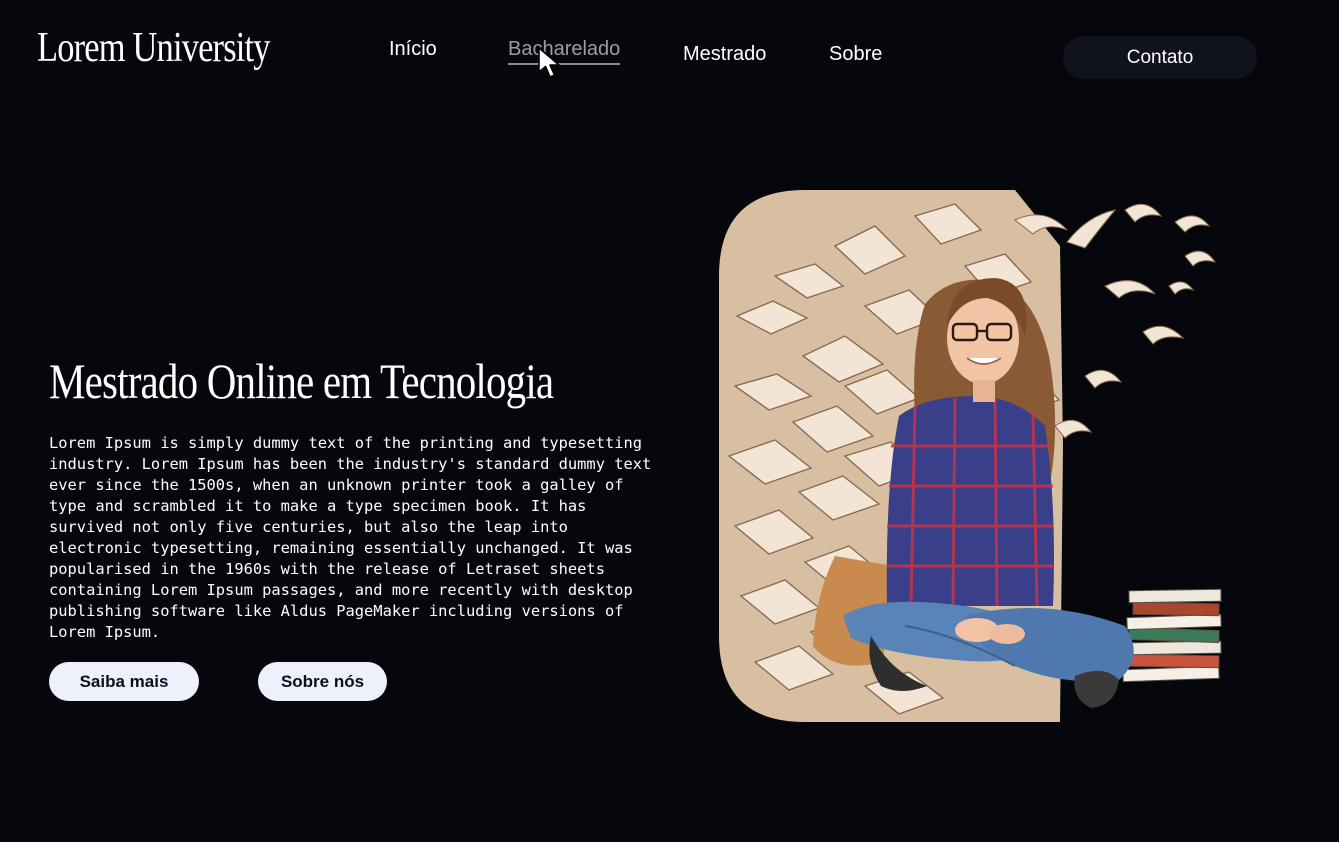  Describe the element at coordinates (154, 48) in the screenshot. I see `site-logo: Lorem University` at that location.